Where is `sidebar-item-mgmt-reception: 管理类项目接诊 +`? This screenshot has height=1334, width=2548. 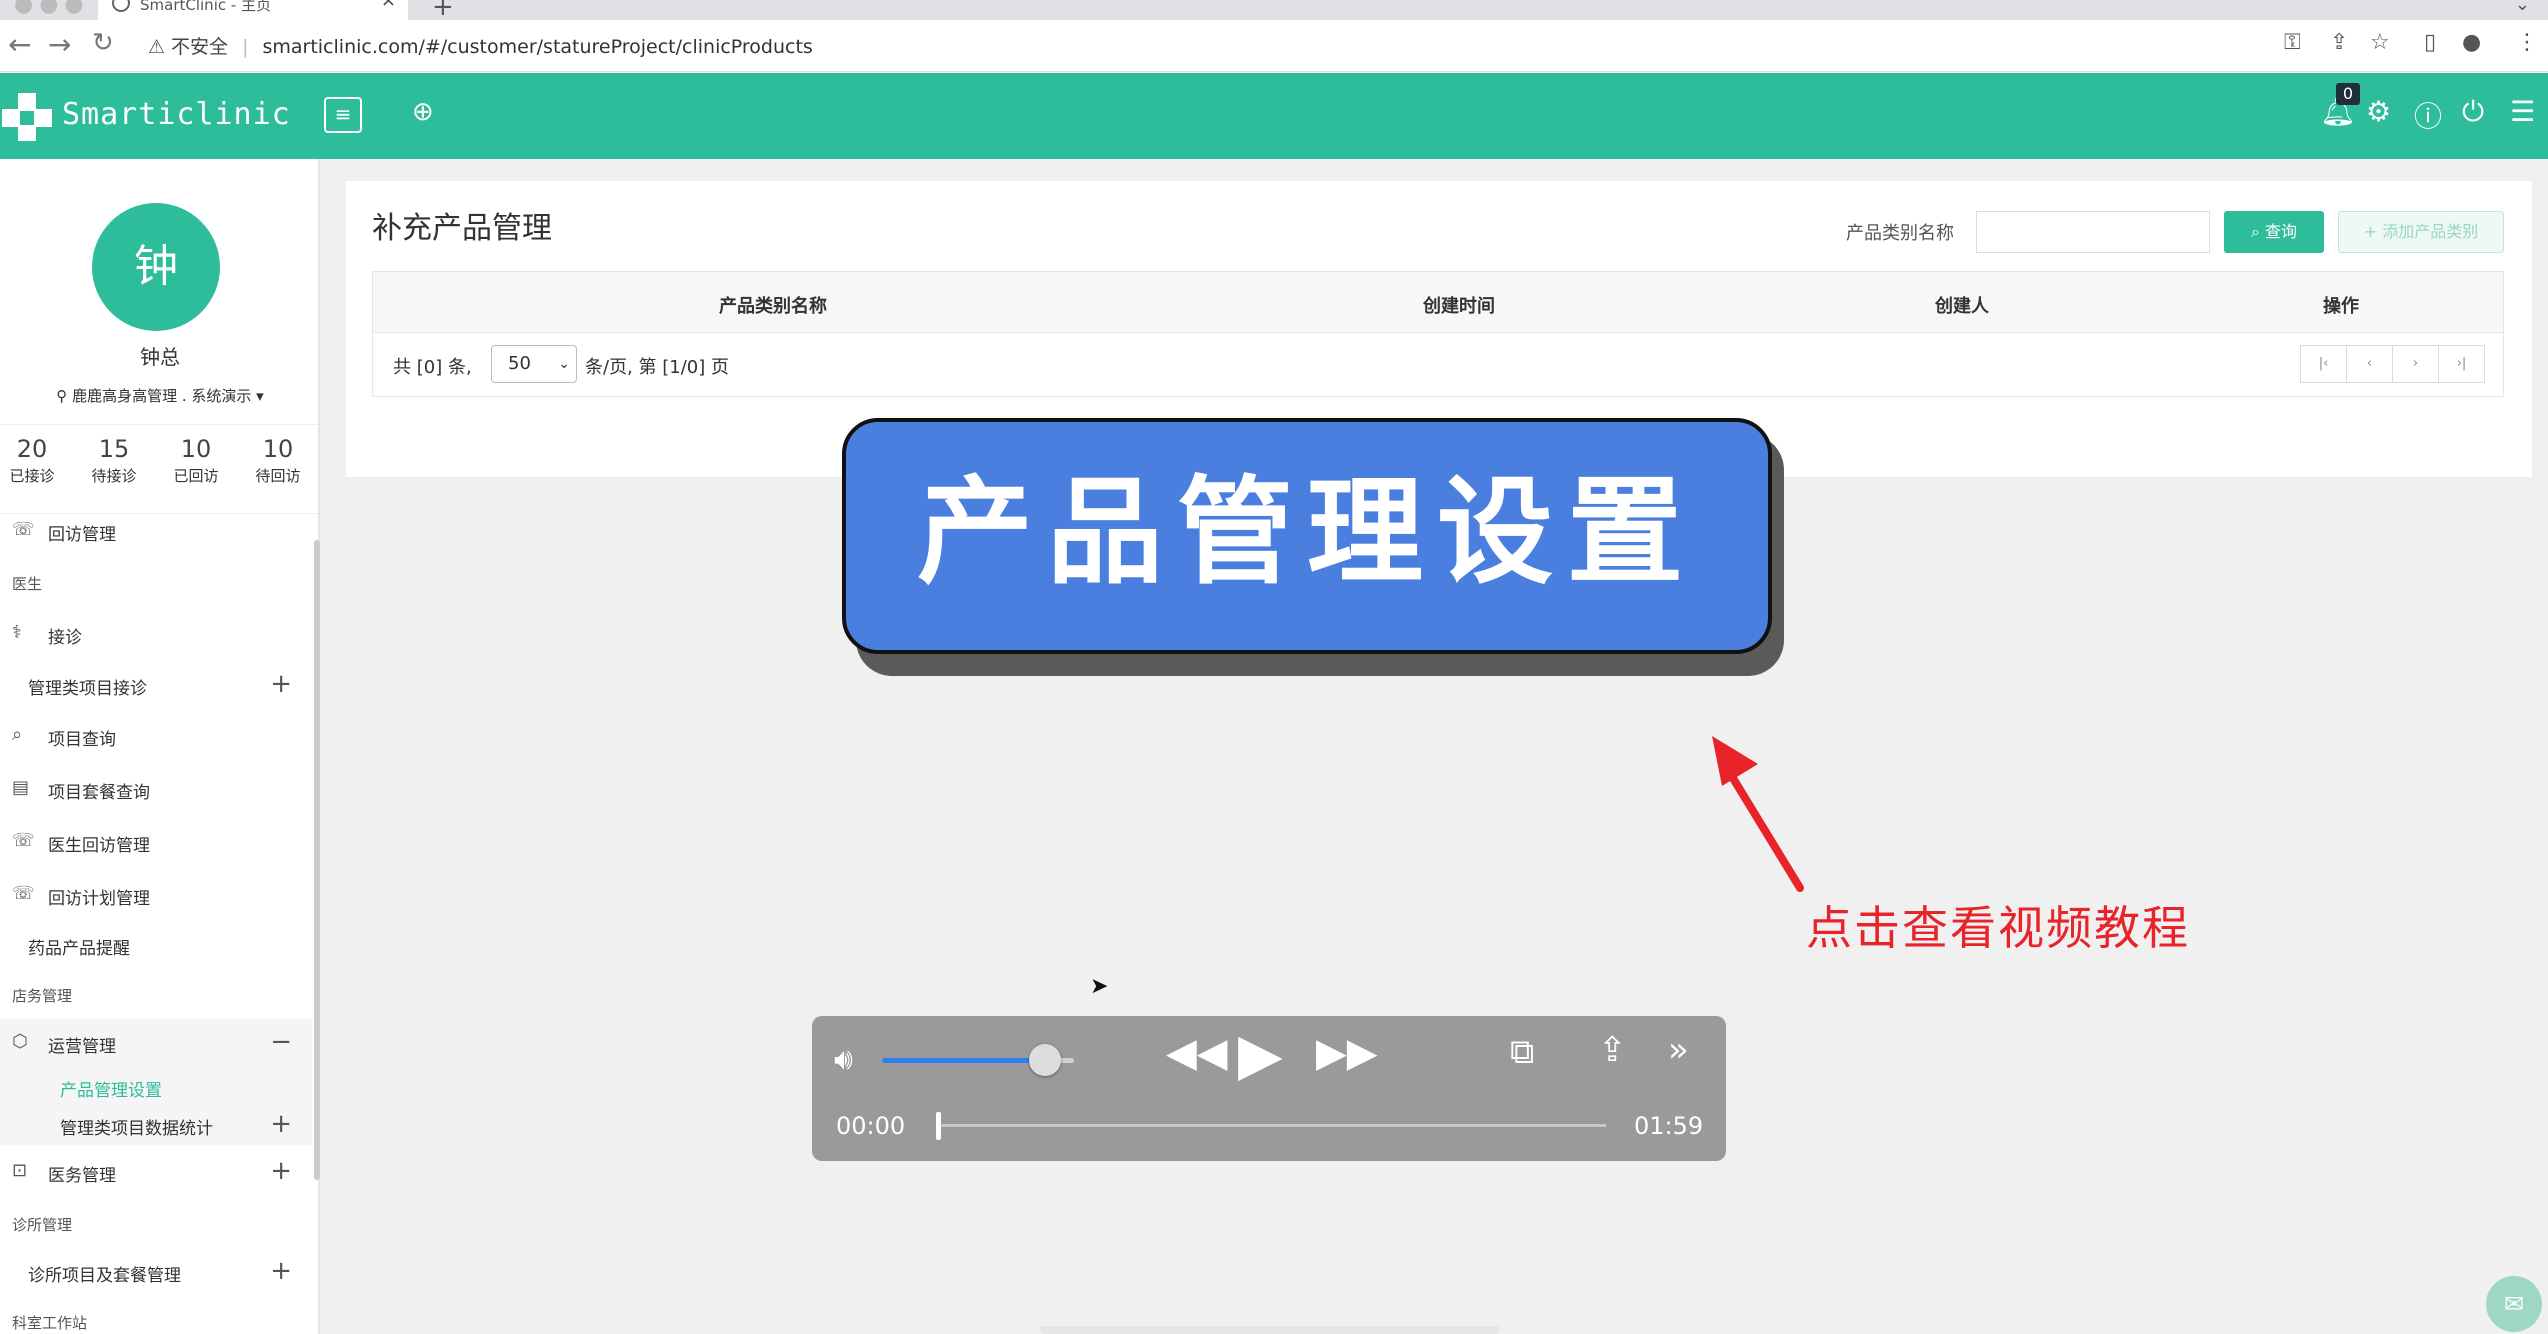 sidebar-item-mgmt-reception: 管理类项目接诊 + is located at coordinates (156, 685).